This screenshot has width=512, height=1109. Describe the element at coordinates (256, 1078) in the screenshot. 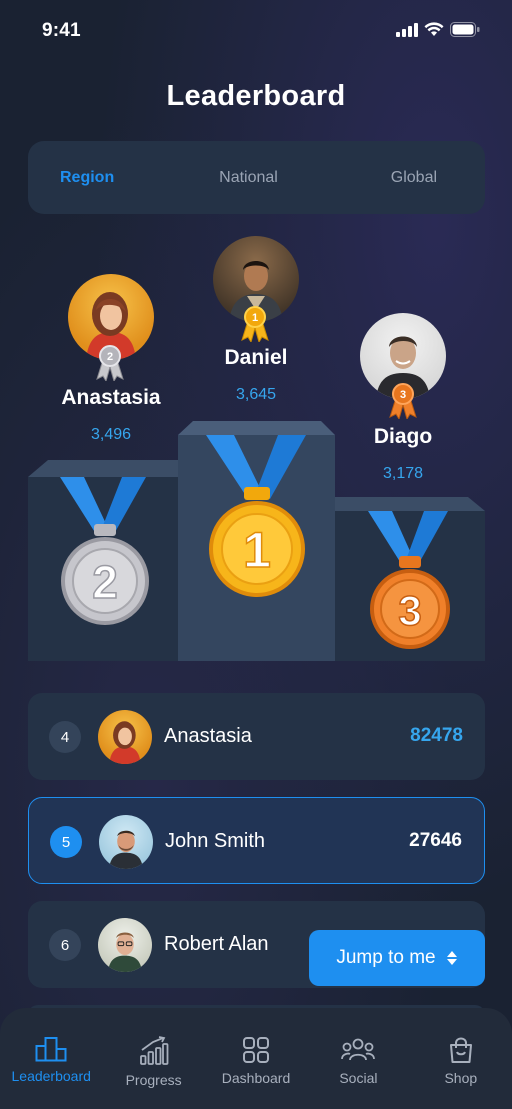

I see `nav-label: Dashboard` at that location.